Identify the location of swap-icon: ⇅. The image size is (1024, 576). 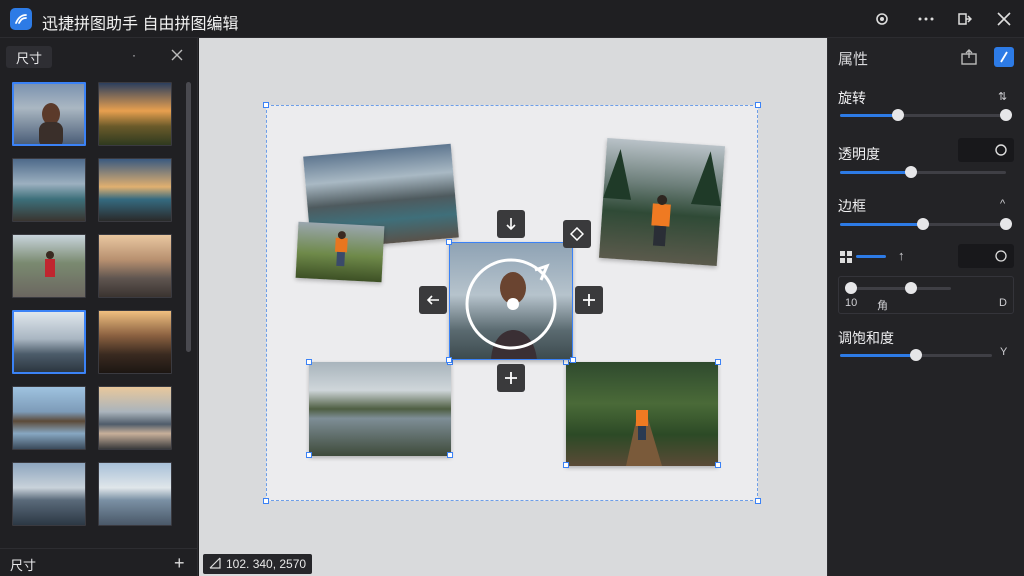
(1002, 96).